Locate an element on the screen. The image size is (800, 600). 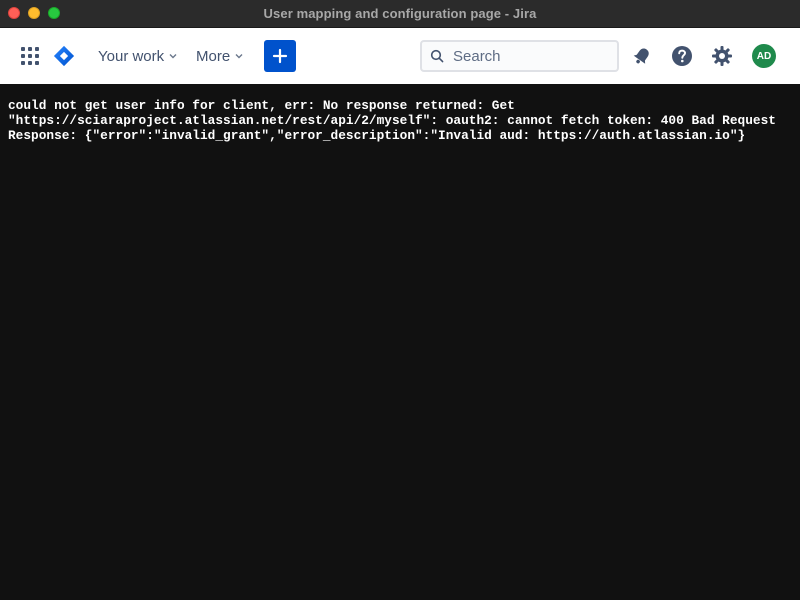
top-navigation: Your work More Search AD is located at coordinates (400, 56).